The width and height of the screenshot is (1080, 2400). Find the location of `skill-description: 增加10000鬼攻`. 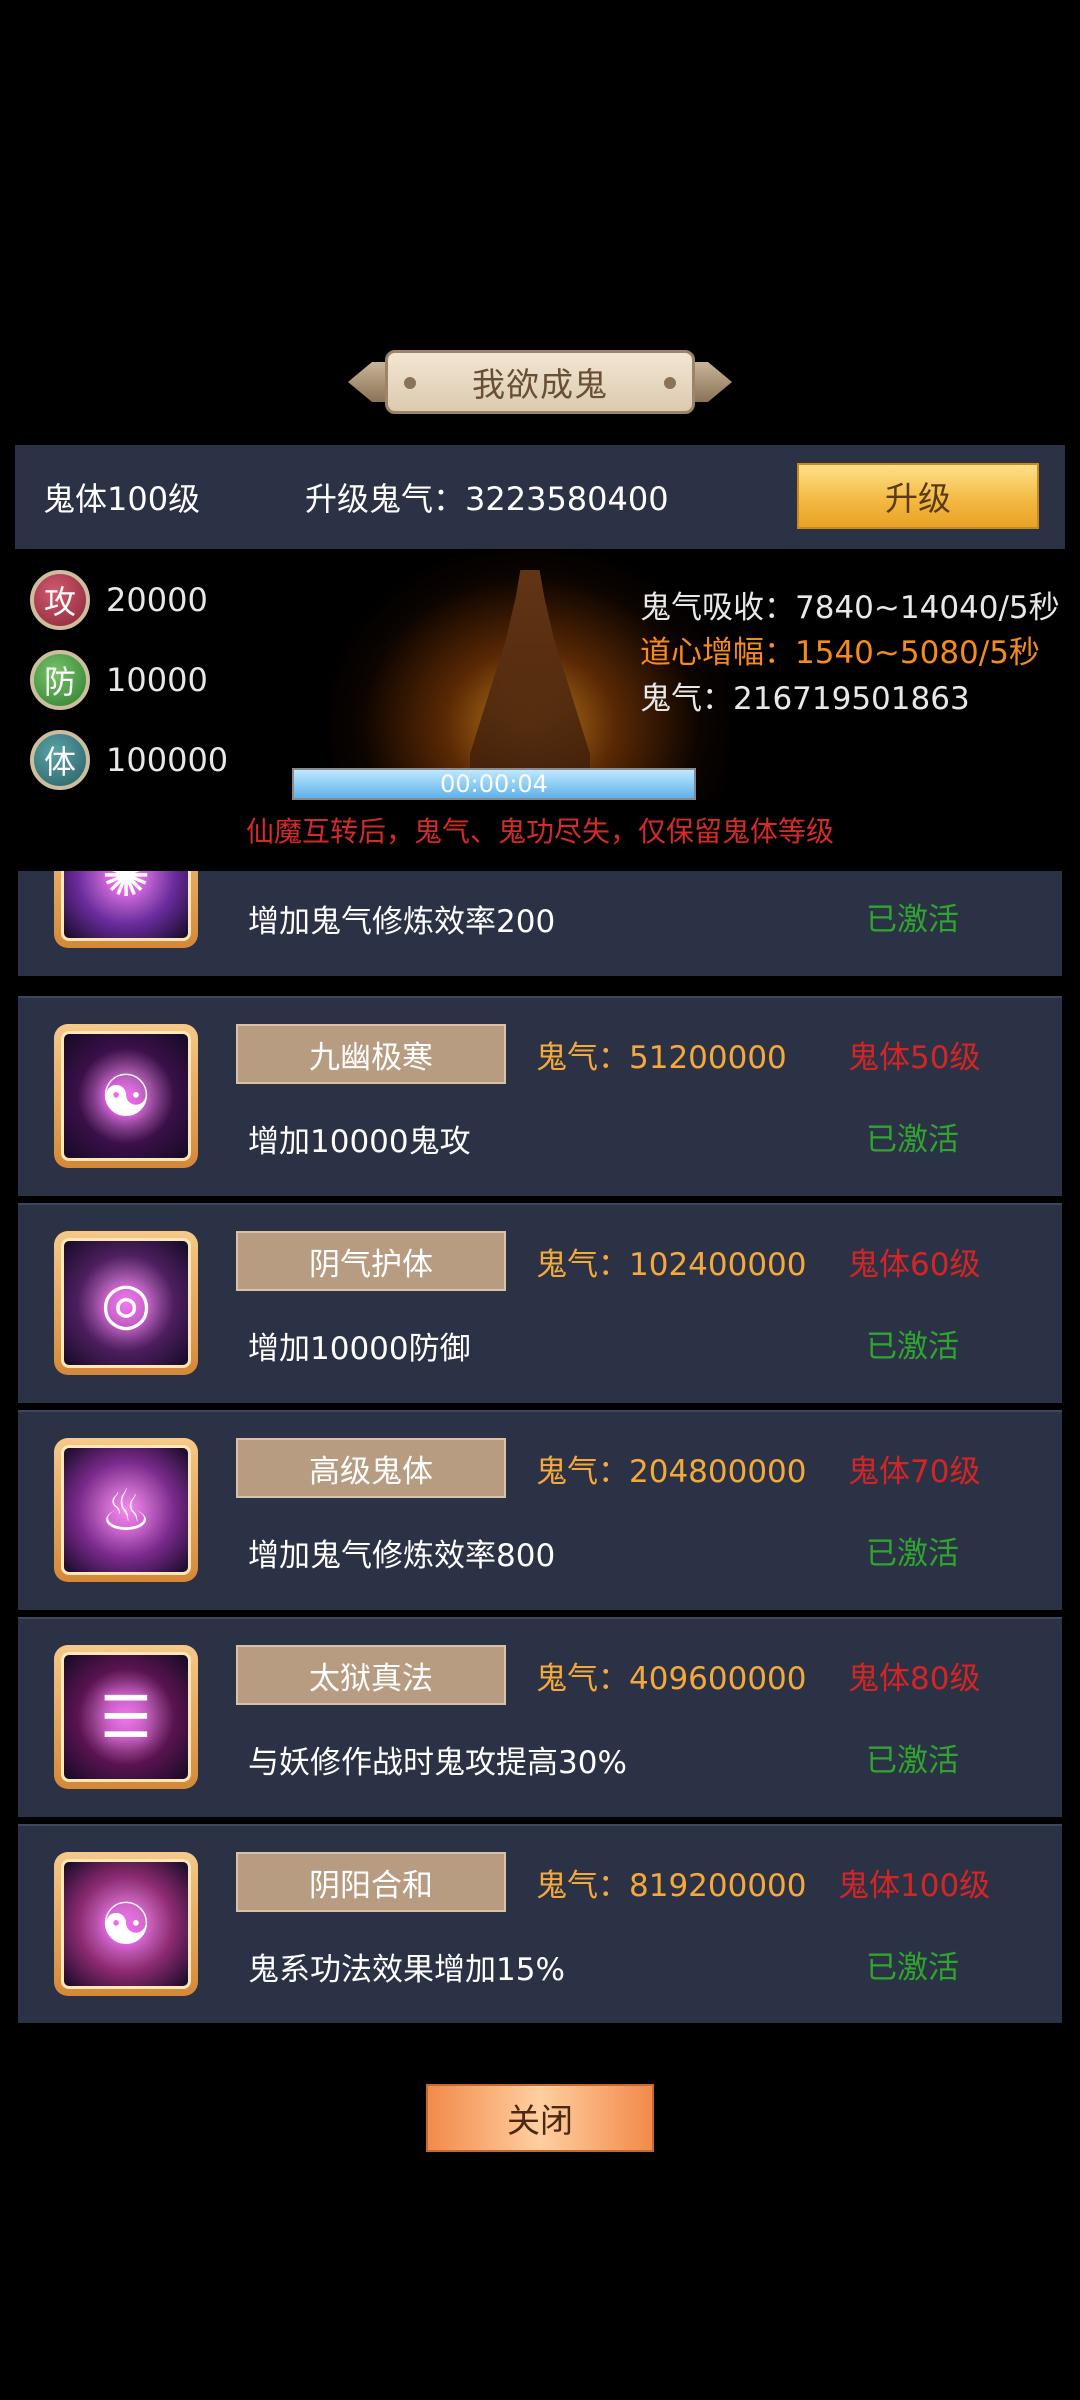

skill-description: 增加10000鬼攻 is located at coordinates (359, 1142).